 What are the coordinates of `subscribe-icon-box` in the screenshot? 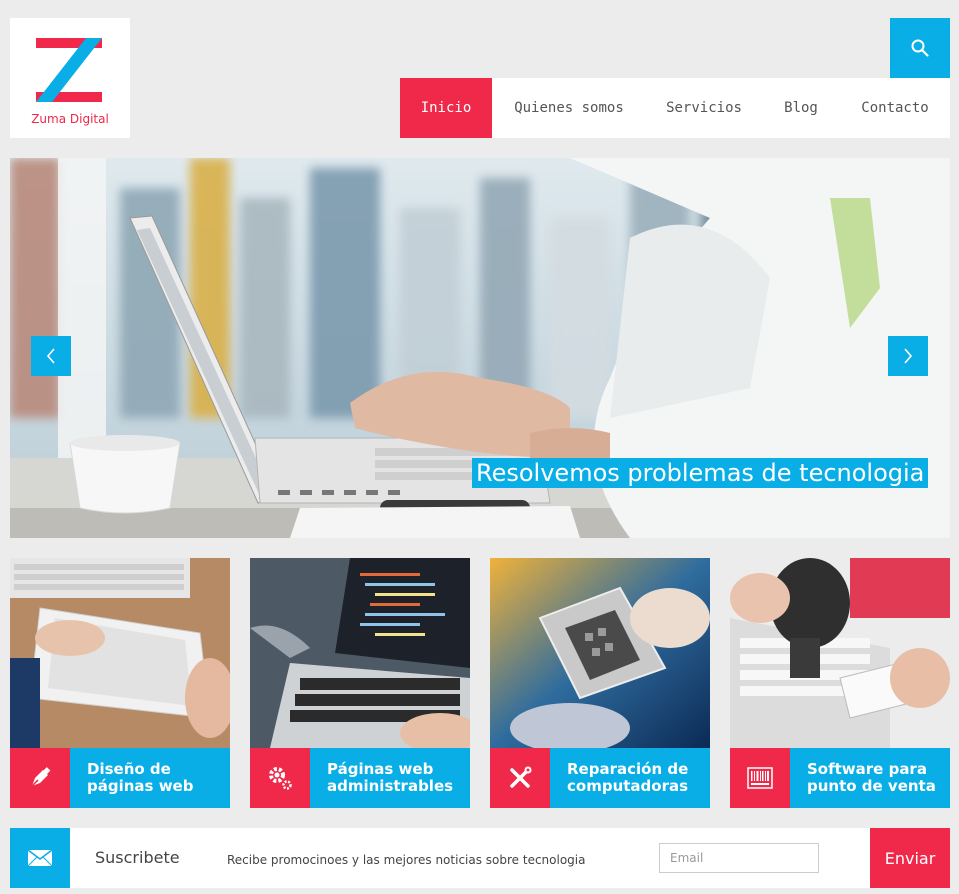 It's located at (40, 858).